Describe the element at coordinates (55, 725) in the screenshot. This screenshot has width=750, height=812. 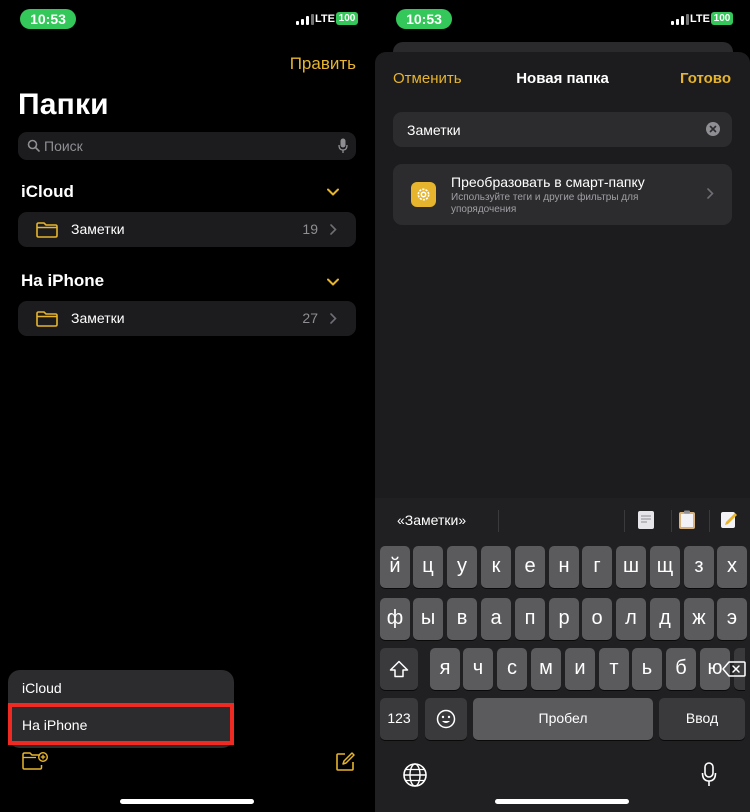
I see `menu-item-label: На iPhone` at that location.